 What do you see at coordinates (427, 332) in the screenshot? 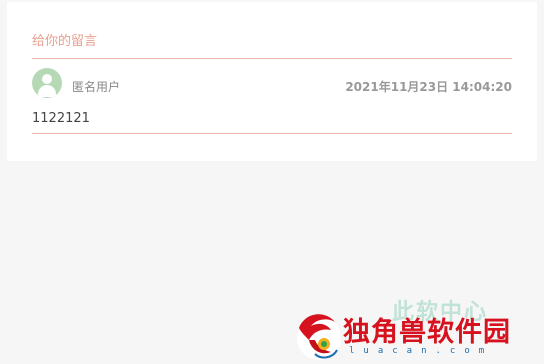
I see `watermark-name: 独角兽软件园` at bounding box center [427, 332].